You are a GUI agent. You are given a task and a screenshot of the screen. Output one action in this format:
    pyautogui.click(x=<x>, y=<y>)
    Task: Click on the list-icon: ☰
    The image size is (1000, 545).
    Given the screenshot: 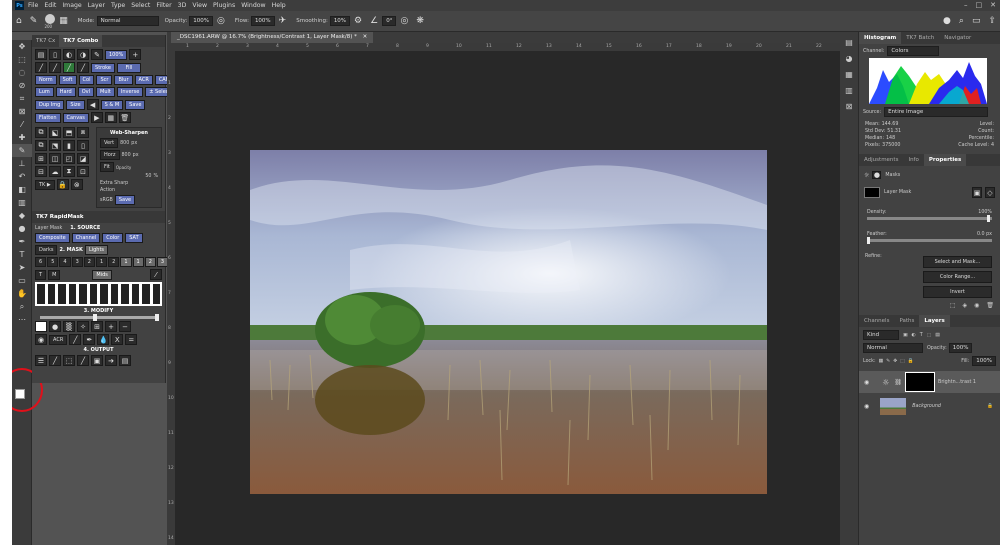 What is the action you would take?
    pyautogui.click(x=41, y=360)
    